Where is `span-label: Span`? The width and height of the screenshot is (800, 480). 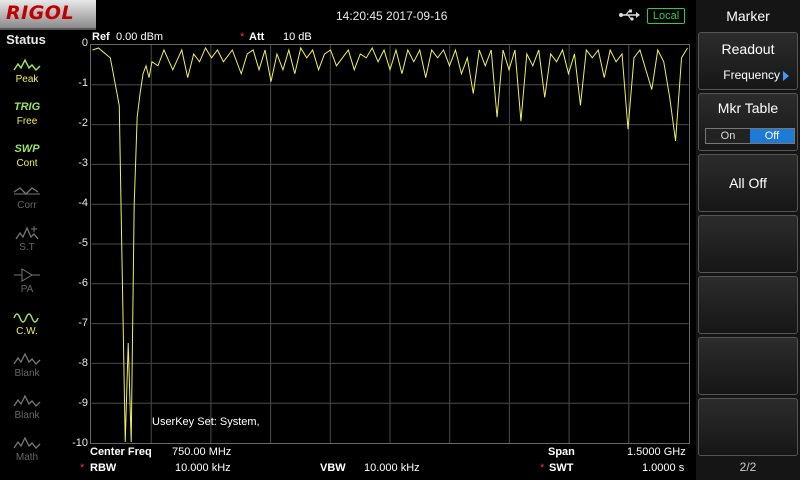
span-label: Span is located at coordinates (561, 452).